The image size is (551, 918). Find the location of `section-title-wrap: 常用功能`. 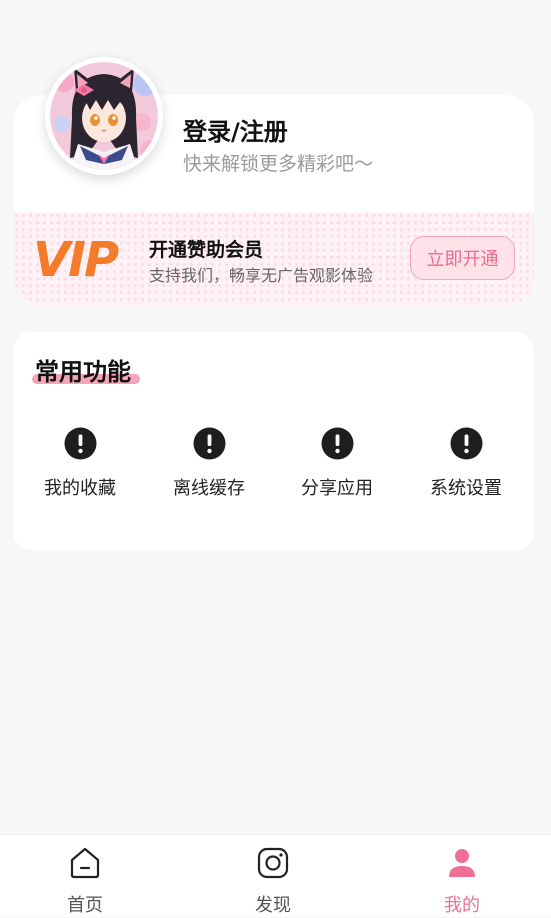

section-title-wrap: 常用功能 is located at coordinates (86, 369).